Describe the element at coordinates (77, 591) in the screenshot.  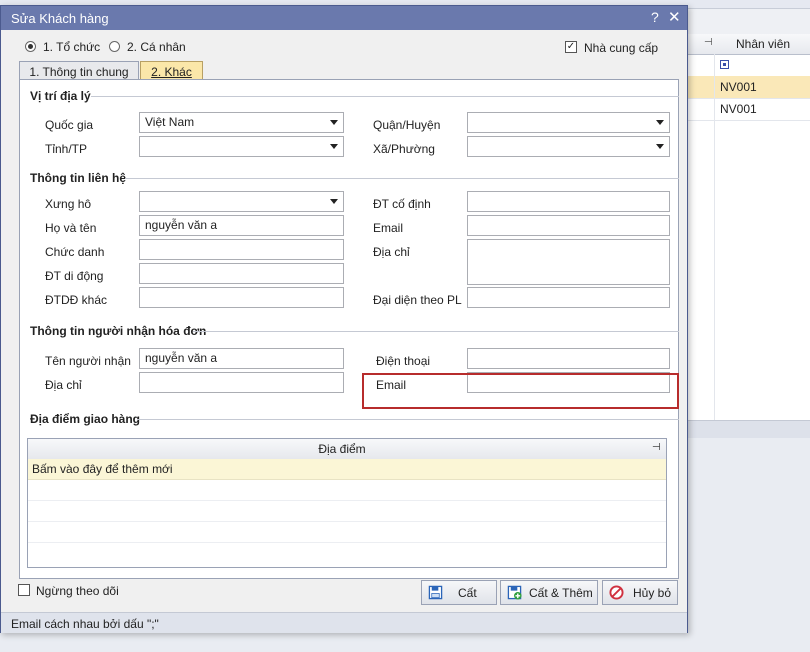
I see `inactive-label: Ngừng theo dõi` at that location.